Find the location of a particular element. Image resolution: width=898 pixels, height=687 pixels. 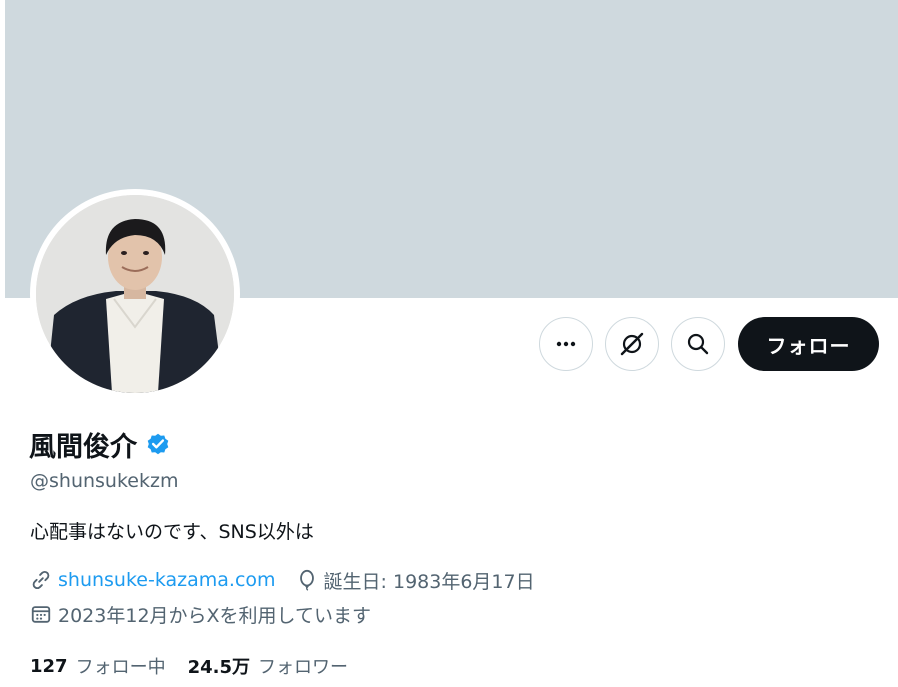

following-stat: 127 フォロー中 is located at coordinates (98, 666).